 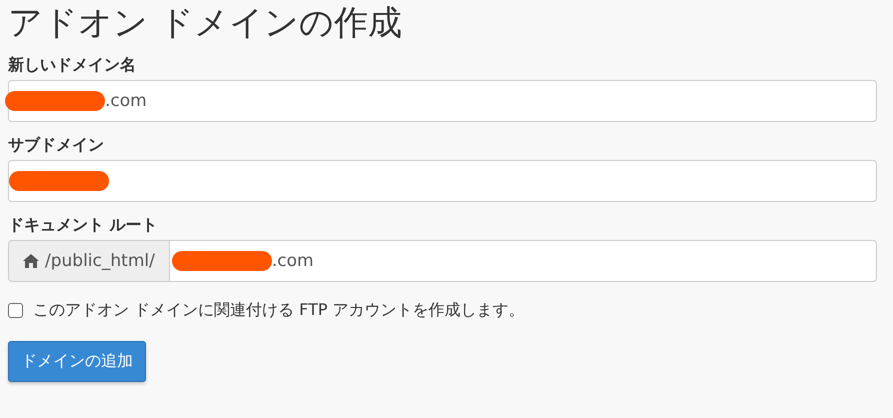 What do you see at coordinates (72, 65) in the screenshot?
I see `field-label: 新しいドメイン名` at bounding box center [72, 65].